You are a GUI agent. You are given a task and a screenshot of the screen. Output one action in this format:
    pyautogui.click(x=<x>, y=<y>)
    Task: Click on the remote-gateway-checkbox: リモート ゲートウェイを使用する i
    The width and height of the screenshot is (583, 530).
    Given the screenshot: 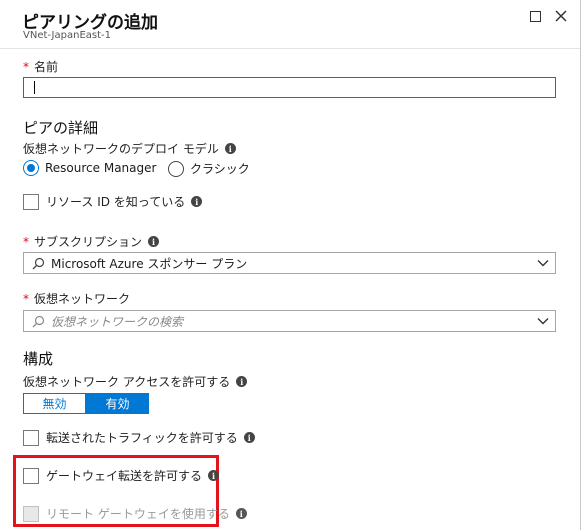 What is the action you would take?
    pyautogui.click(x=135, y=513)
    